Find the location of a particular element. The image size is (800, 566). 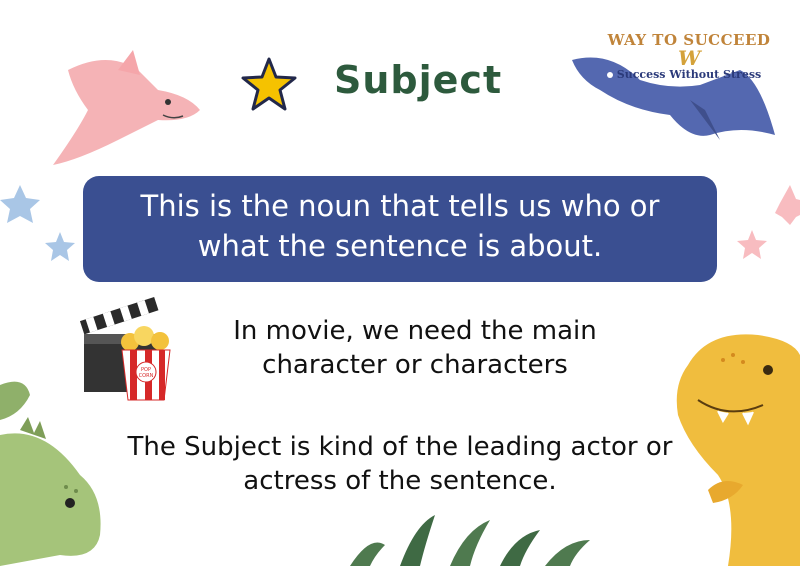

actor-line-2: actress of the sentence. is located at coordinates (400, 481).